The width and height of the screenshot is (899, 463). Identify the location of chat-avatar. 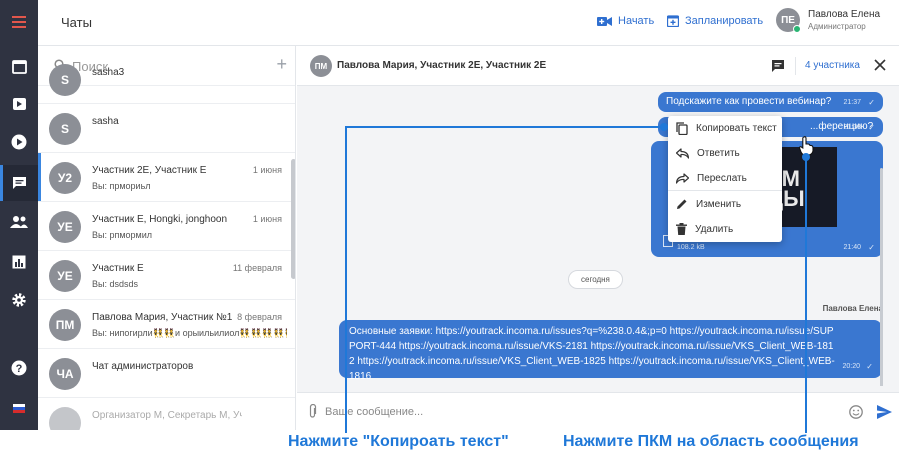
(65, 418).